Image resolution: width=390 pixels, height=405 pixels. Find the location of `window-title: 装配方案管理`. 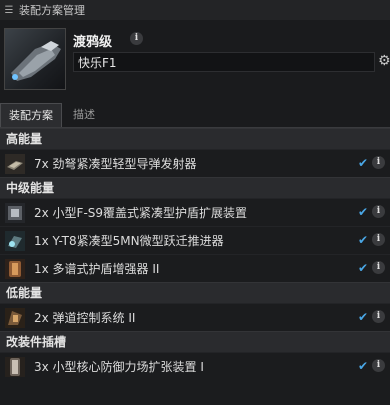

window-title: 装配方案管理 is located at coordinates (52, 10).